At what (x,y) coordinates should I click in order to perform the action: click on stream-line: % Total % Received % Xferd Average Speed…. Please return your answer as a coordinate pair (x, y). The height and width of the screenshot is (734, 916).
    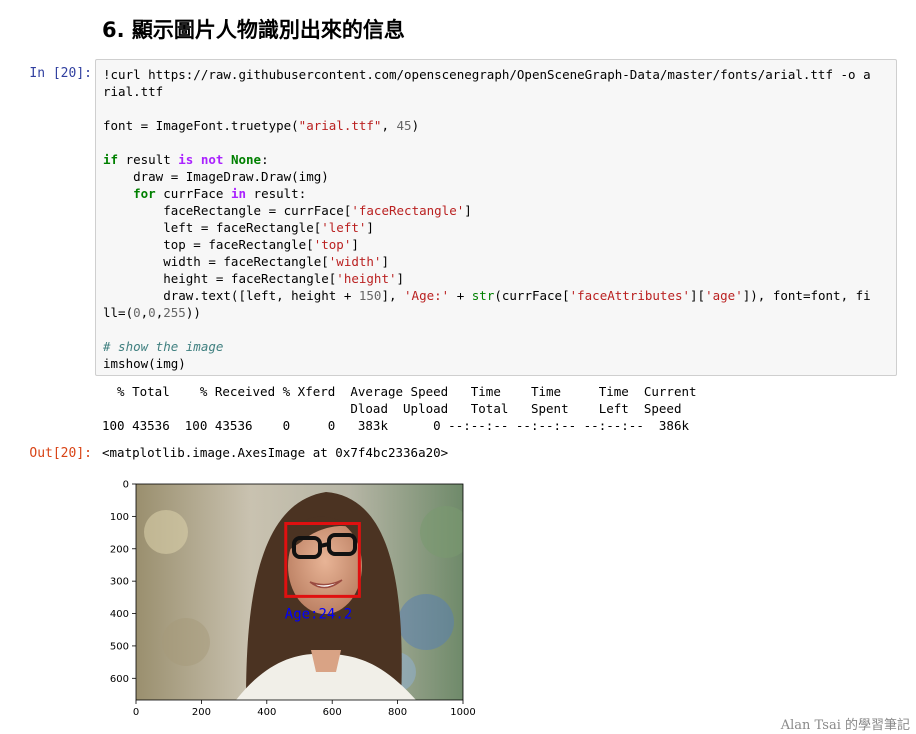
    Looking at the image, I should click on (399, 391).